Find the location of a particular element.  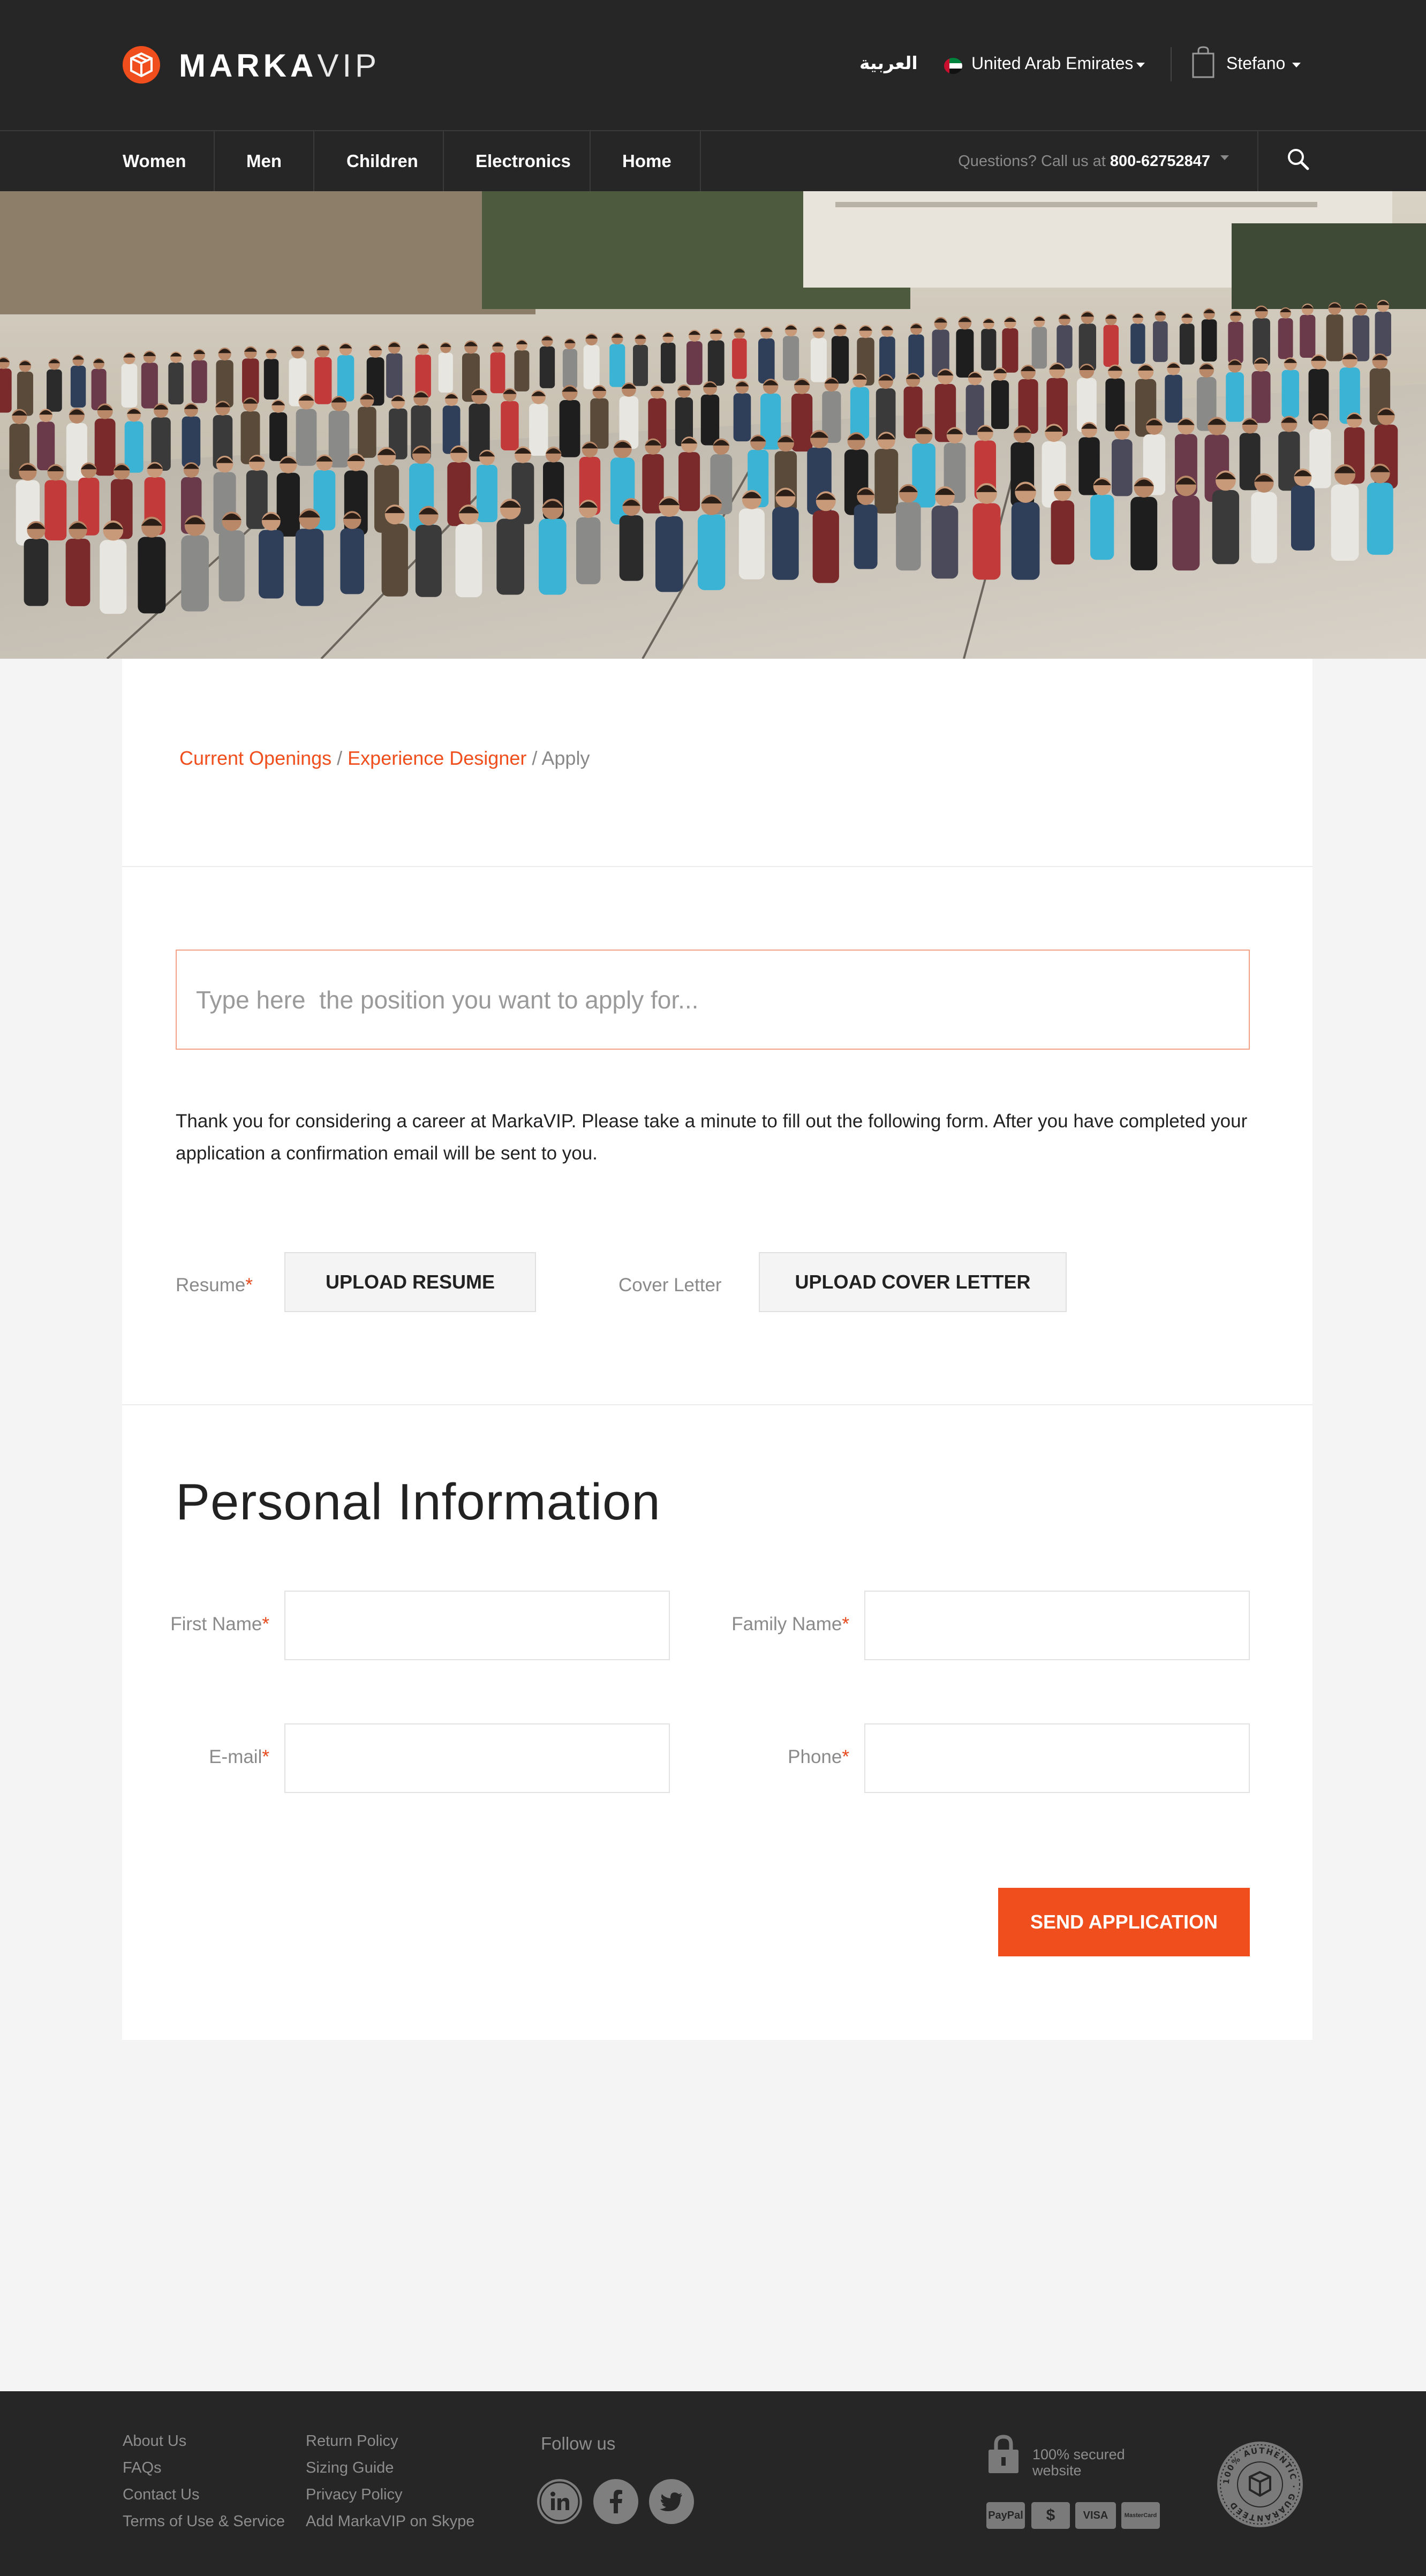

follow-us-label: Follow us is located at coordinates (578, 2443).